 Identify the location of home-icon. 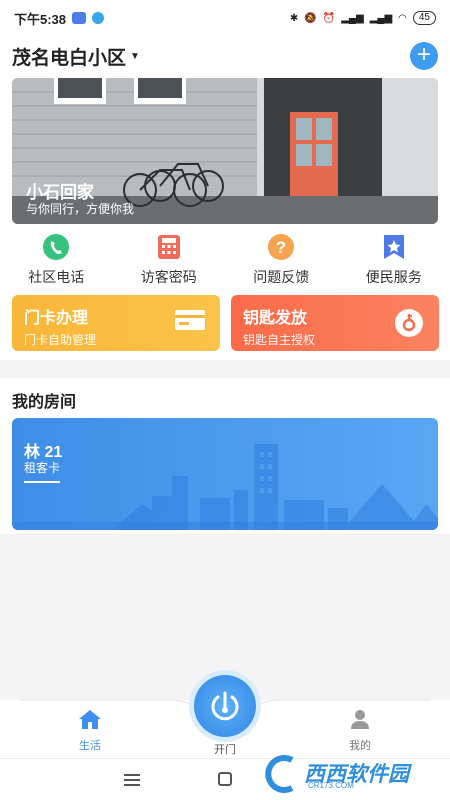
(90, 721).